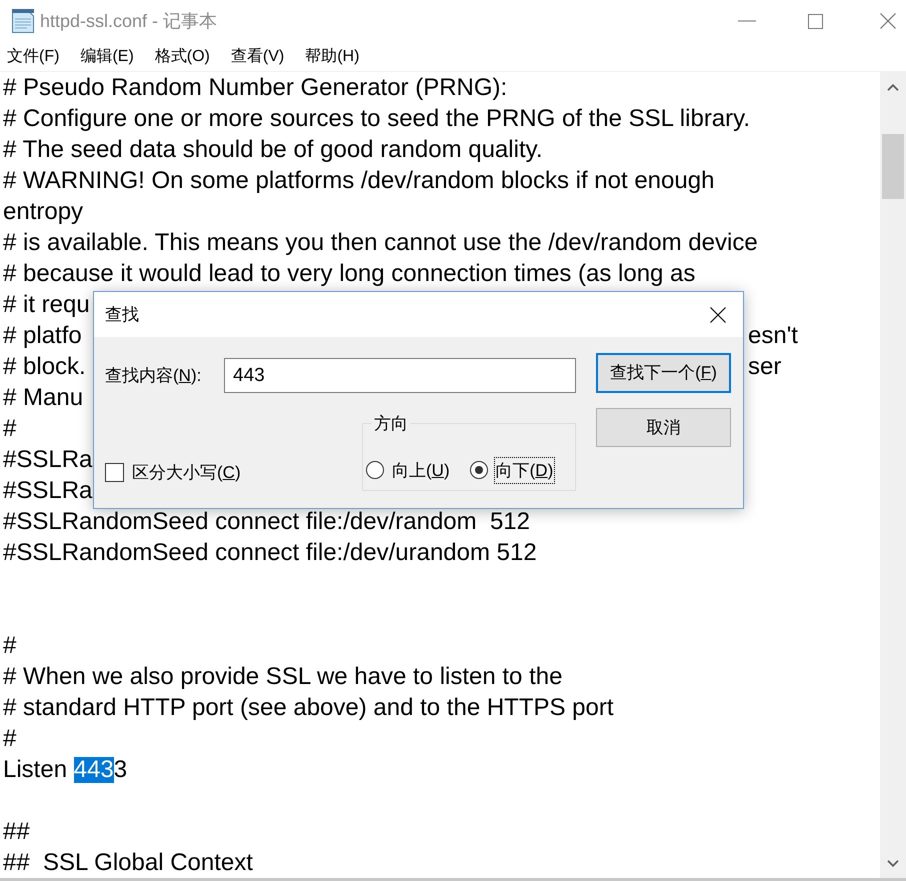  Describe the element at coordinates (43, 397) in the screenshot. I see `text-line: # Manu` at that location.